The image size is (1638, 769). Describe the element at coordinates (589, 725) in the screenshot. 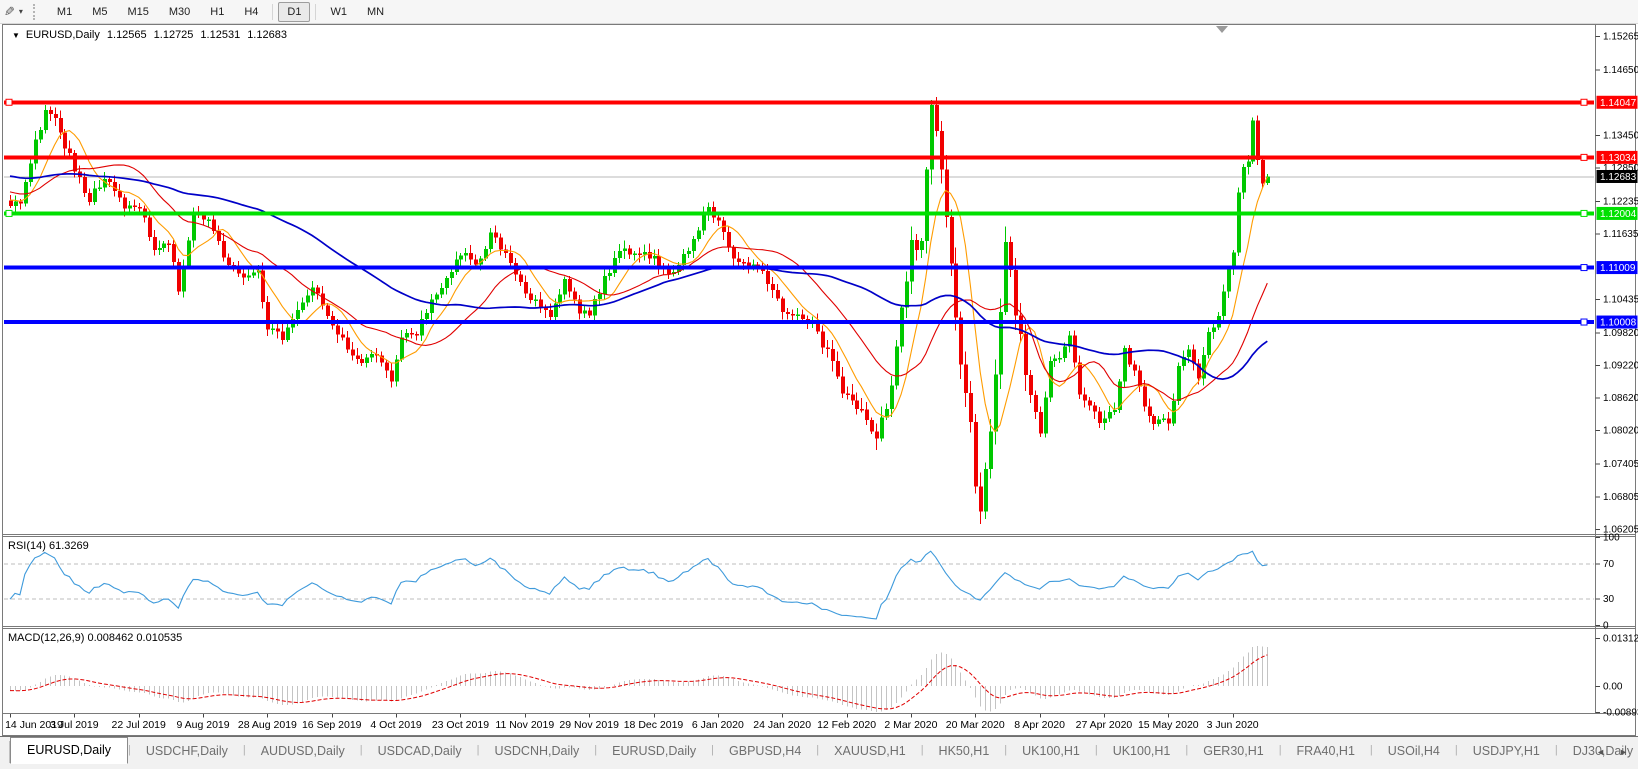

I see `svg-text: 29 Nov 2019` at that location.